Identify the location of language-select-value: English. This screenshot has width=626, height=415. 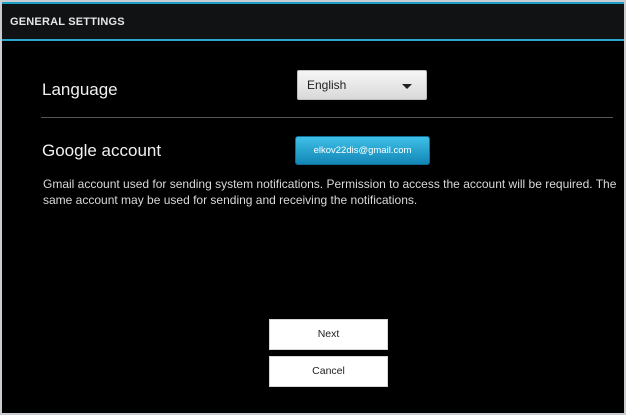
(327, 85).